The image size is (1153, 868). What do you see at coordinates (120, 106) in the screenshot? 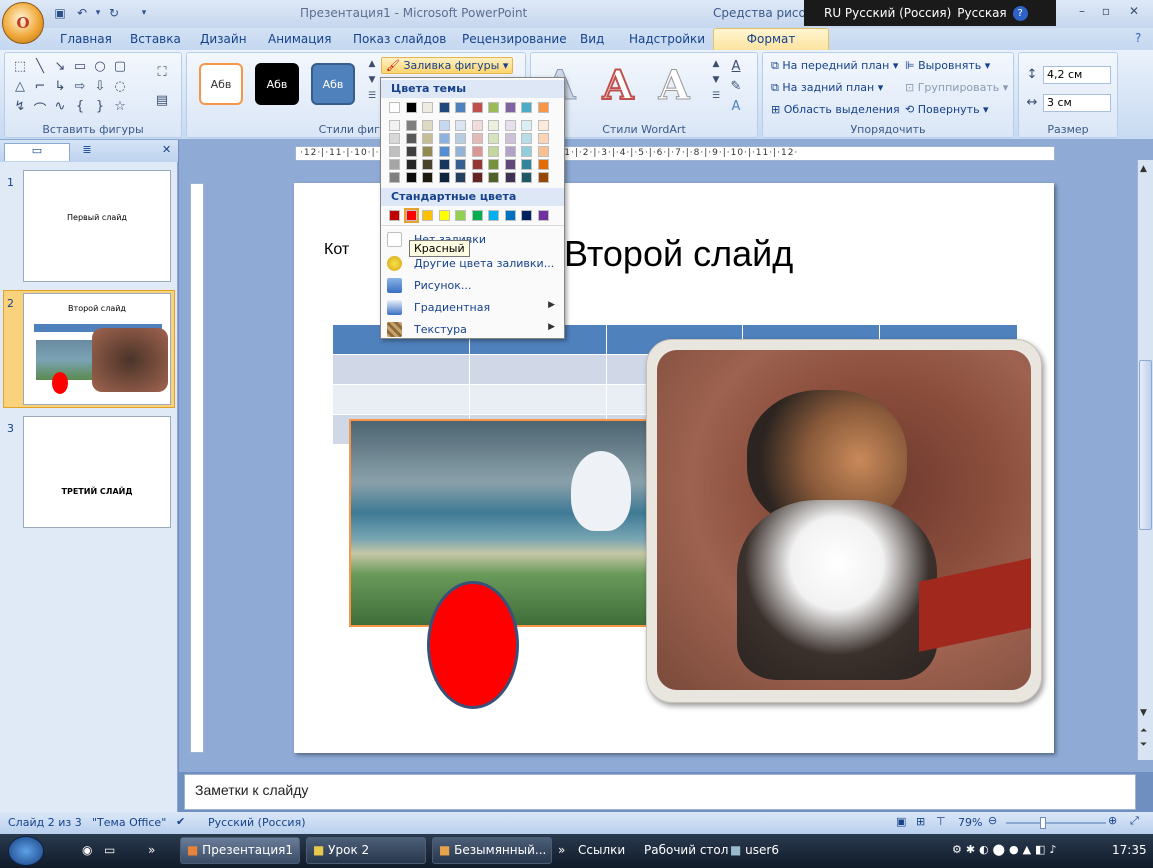
I see `star-shape-icon: ☆` at bounding box center [120, 106].